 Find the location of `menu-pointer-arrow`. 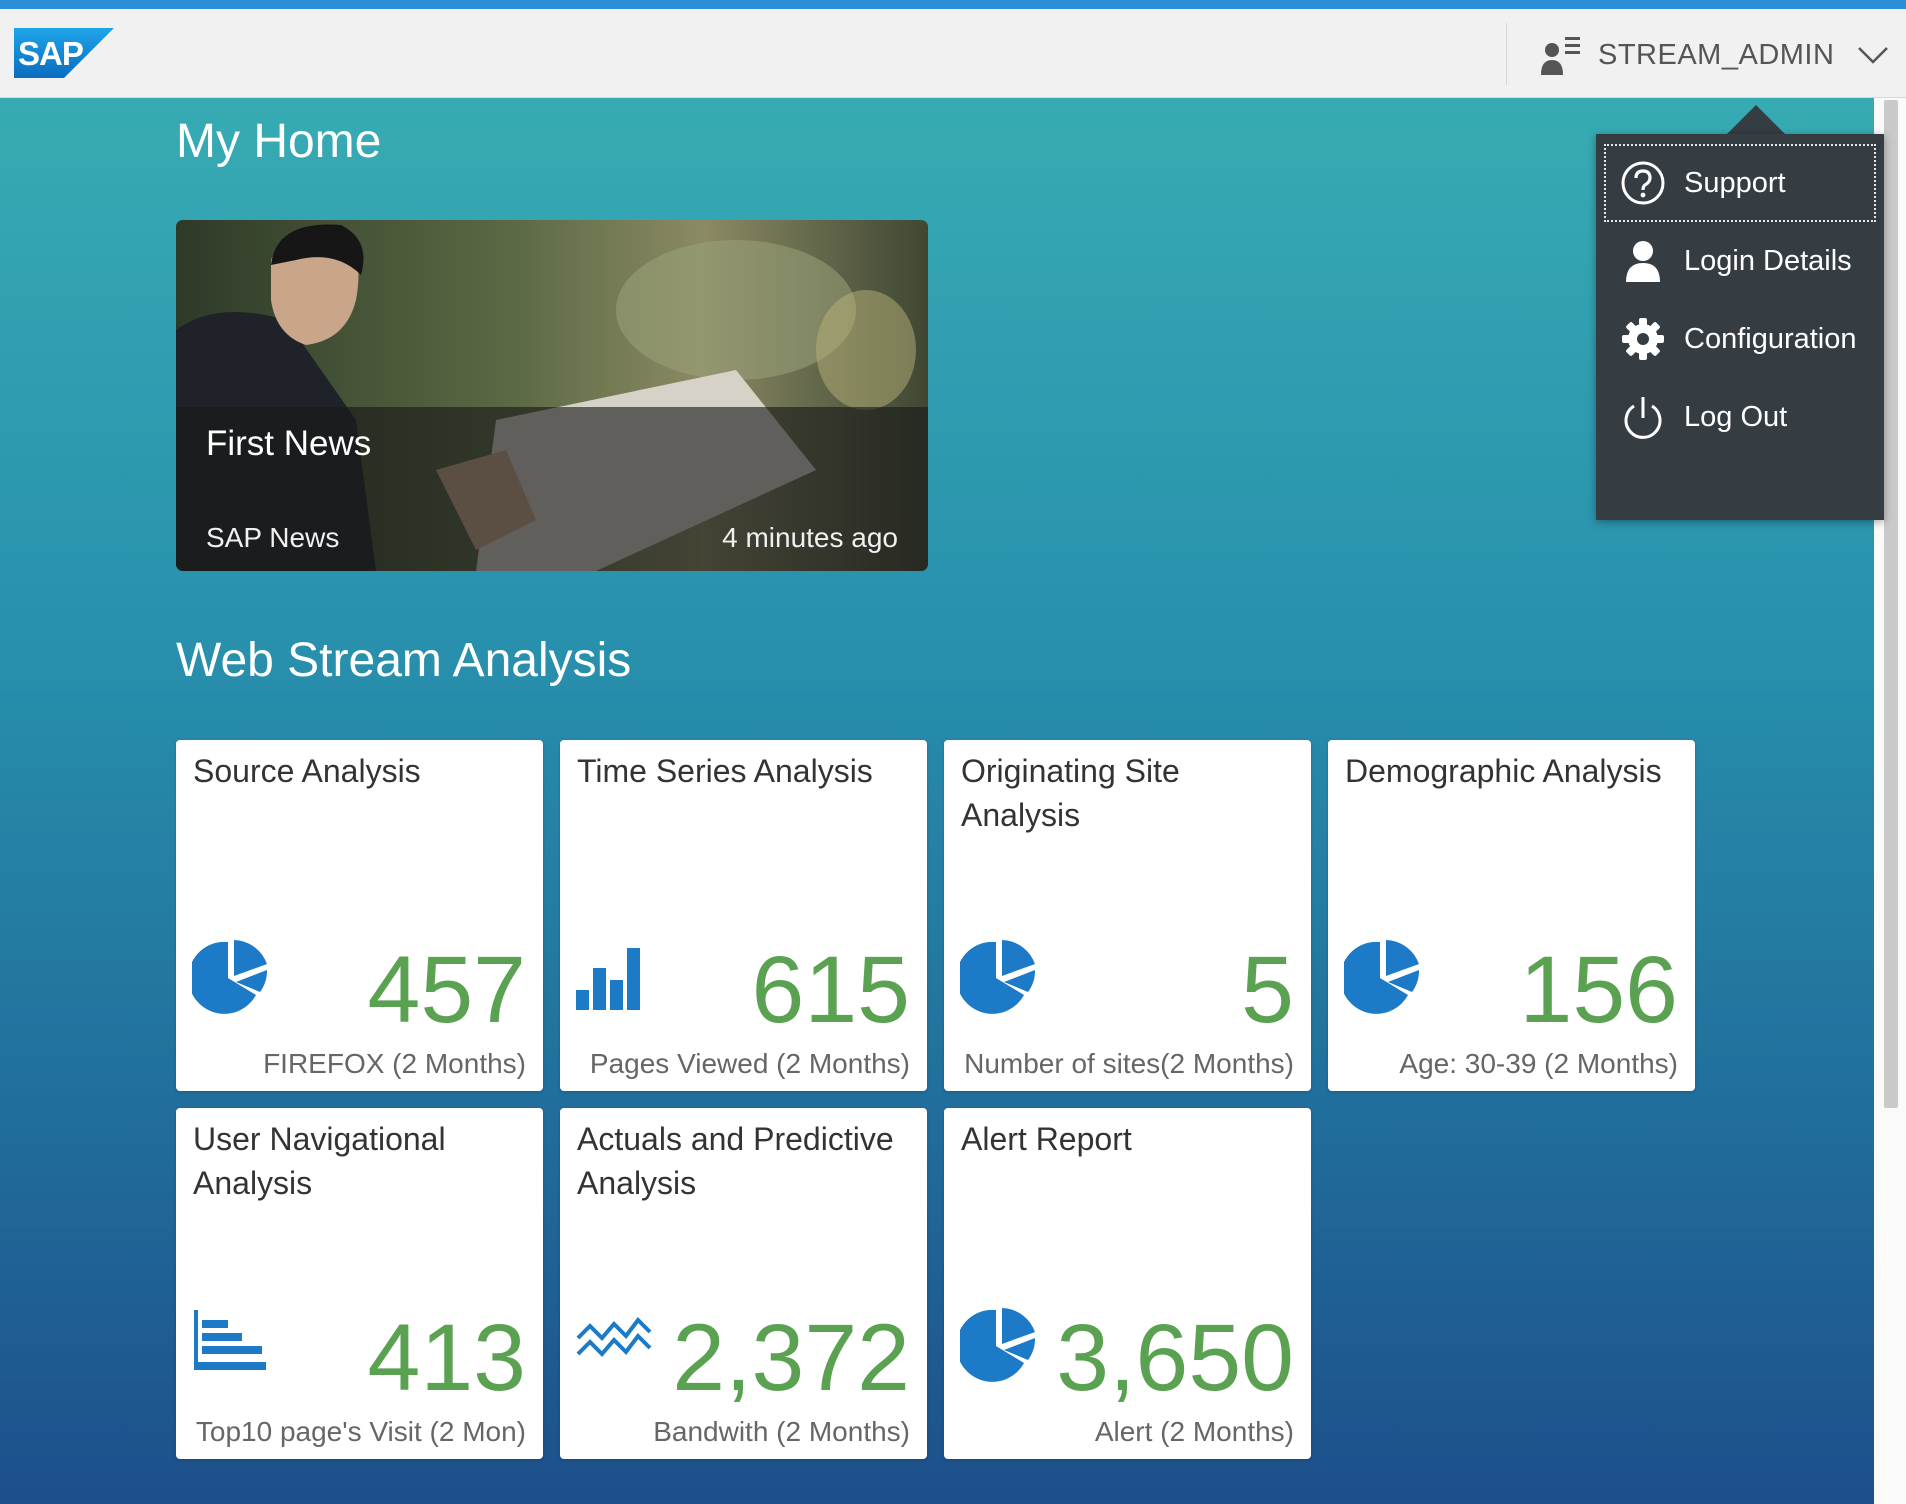

menu-pointer-arrow is located at coordinates (1756, 120).